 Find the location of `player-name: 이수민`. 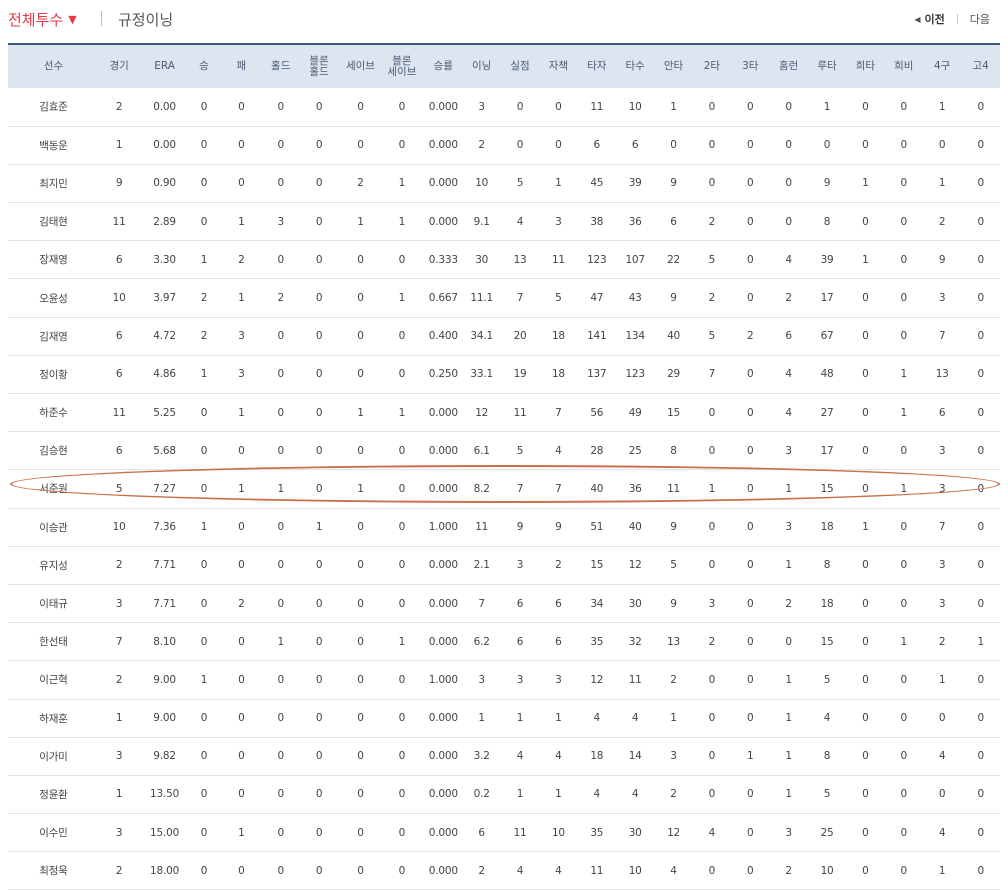

player-name: 이수민 is located at coordinates (53, 833).